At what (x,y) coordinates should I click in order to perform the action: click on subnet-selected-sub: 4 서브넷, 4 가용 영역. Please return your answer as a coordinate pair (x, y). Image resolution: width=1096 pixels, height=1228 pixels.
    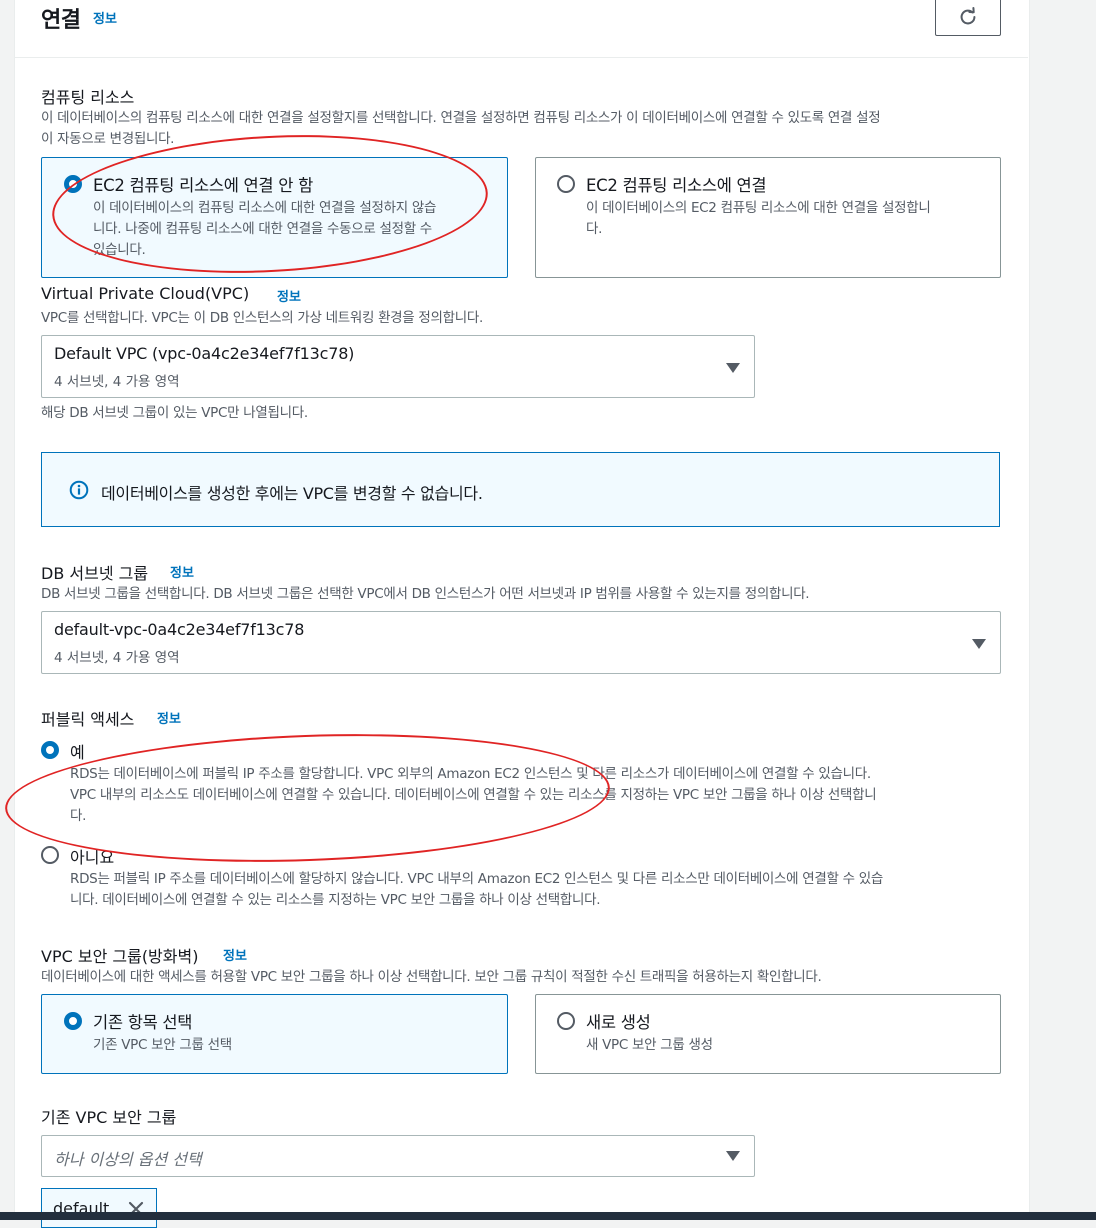
    Looking at the image, I should click on (117, 658).